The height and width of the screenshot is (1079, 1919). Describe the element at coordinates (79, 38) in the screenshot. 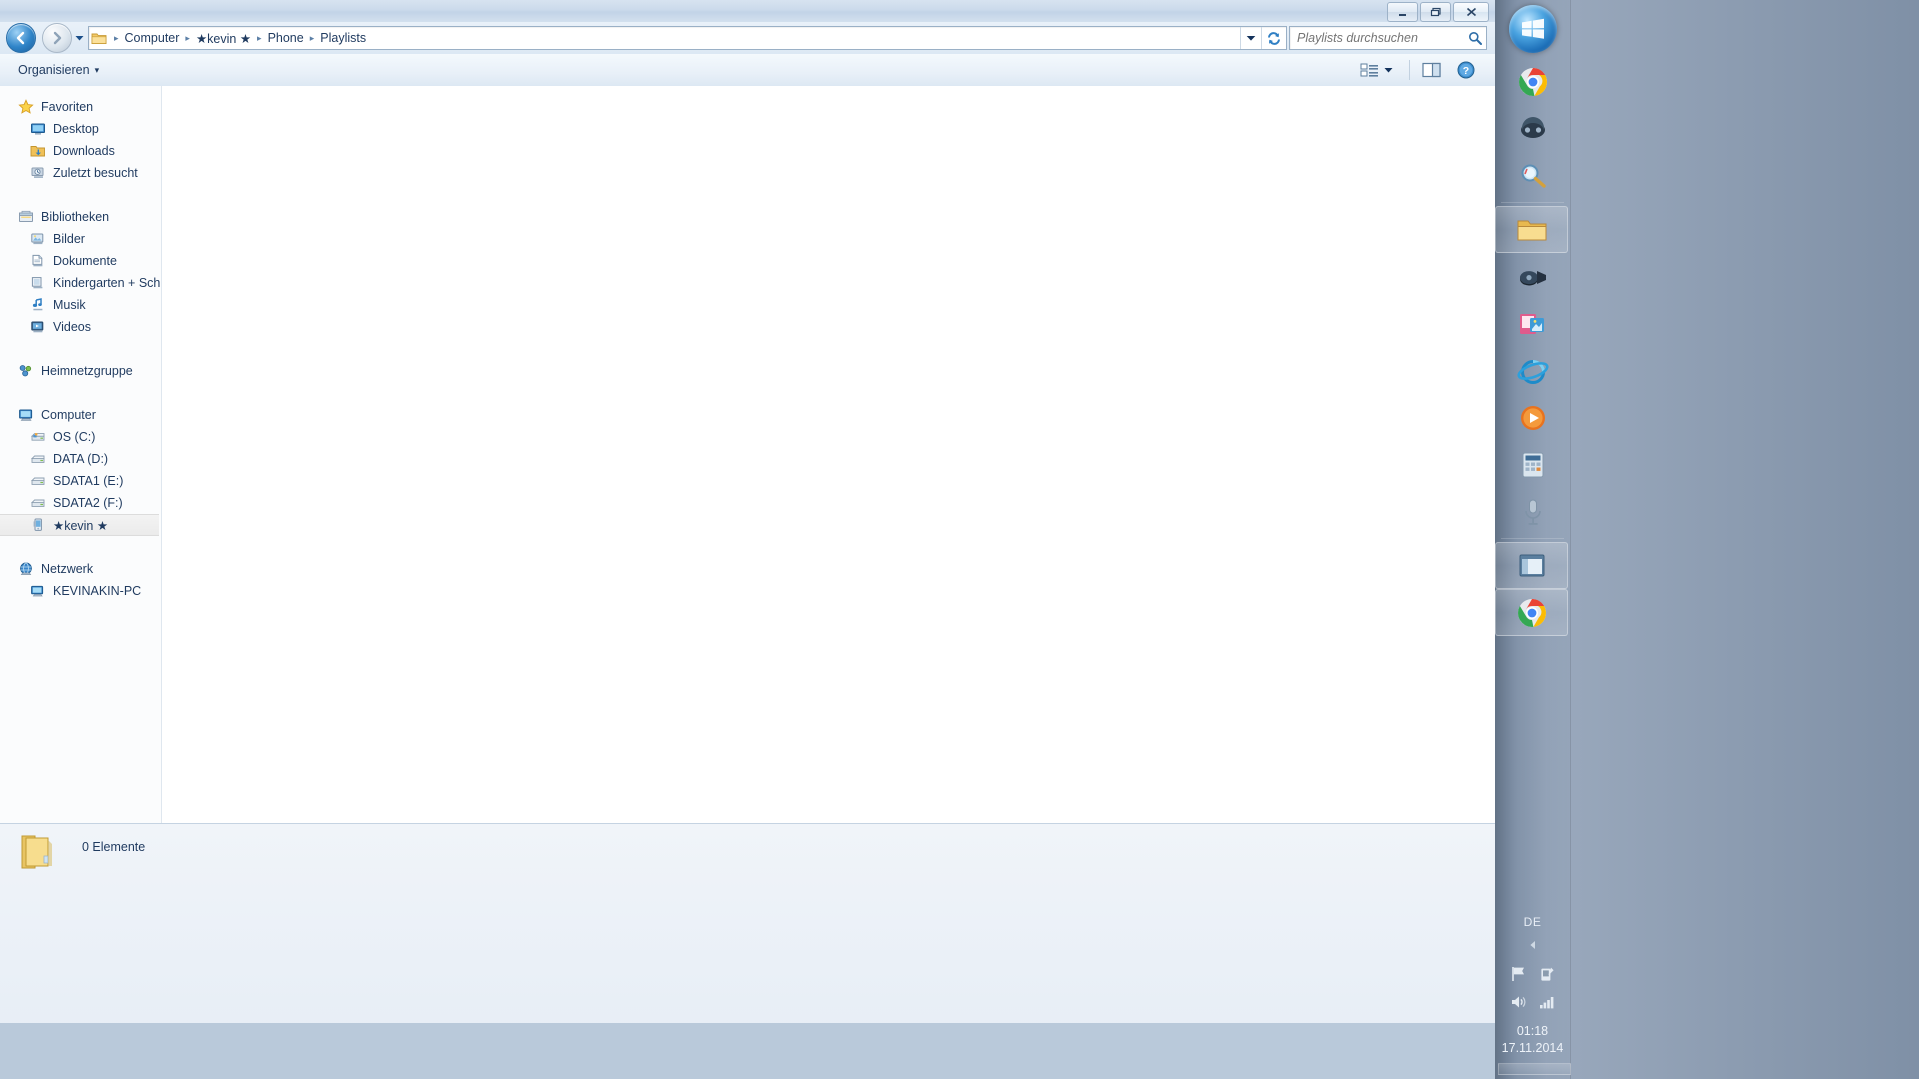

I see `history-dropdown-button` at that location.